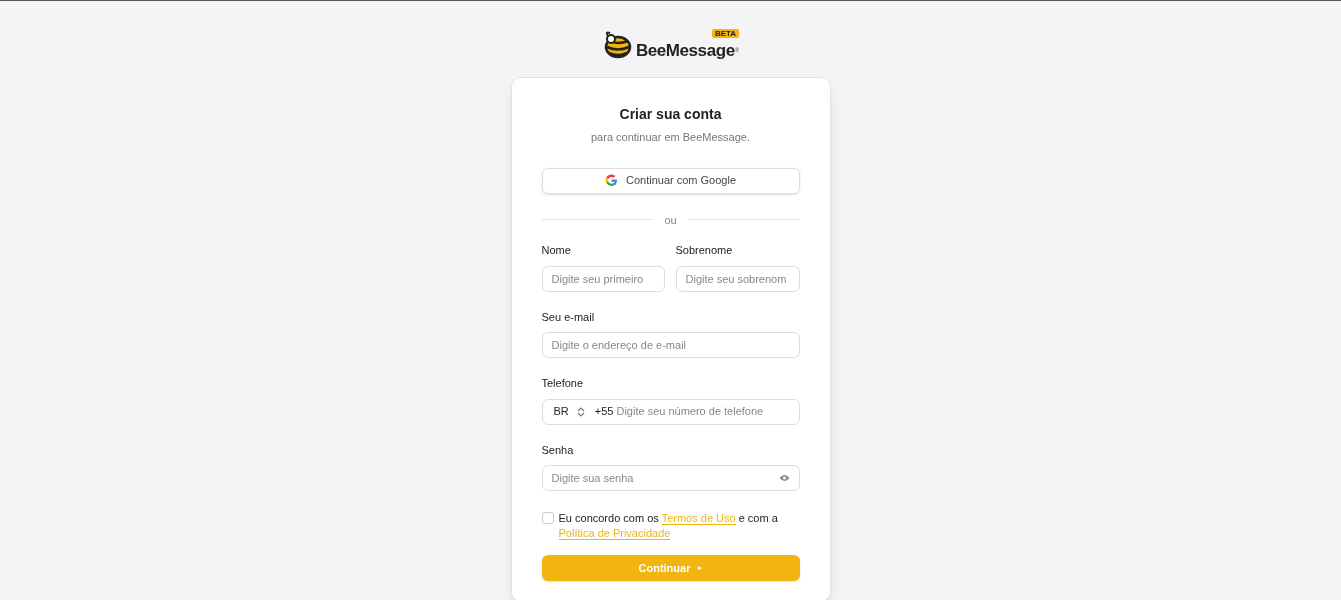 The width and height of the screenshot is (1341, 600). I want to click on google-button: Continuar com Google, so click(670, 180).